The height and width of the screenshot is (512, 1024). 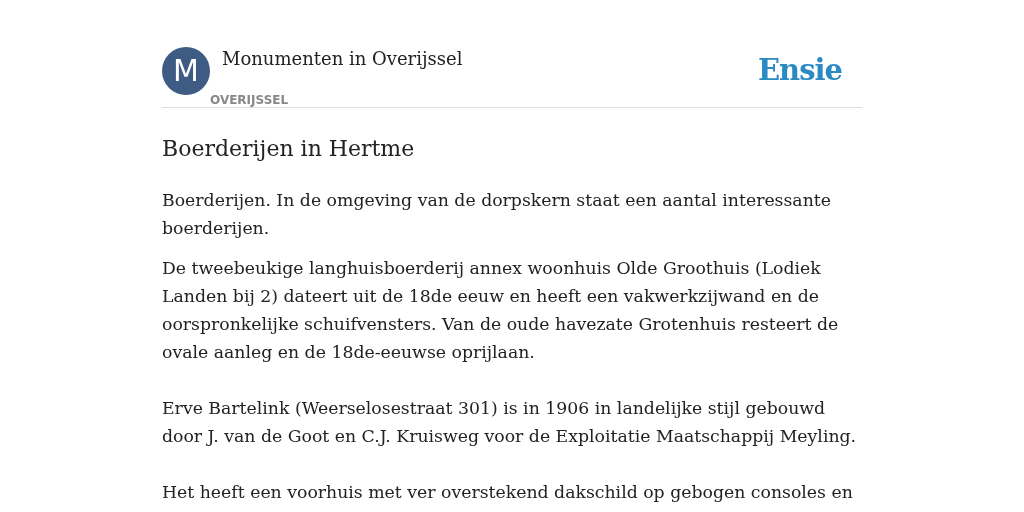 What do you see at coordinates (186, 71) in the screenshot?
I see `avatar-circle: M` at bounding box center [186, 71].